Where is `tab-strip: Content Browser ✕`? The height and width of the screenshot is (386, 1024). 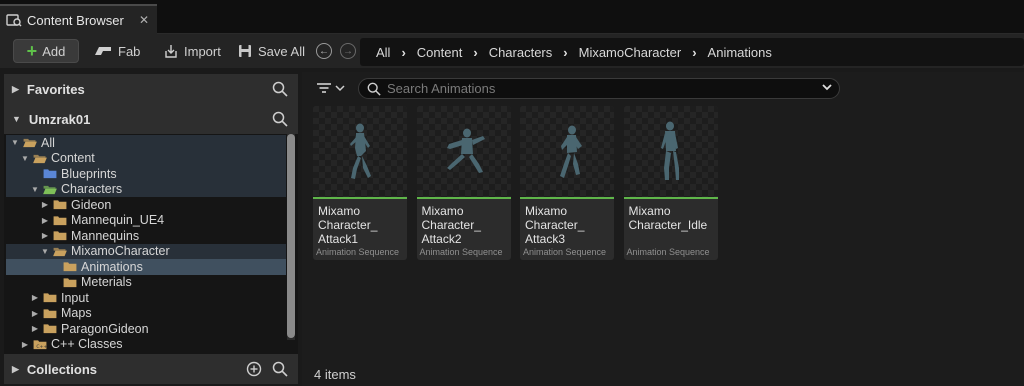 tab-strip: Content Browser ✕ is located at coordinates (512, 17).